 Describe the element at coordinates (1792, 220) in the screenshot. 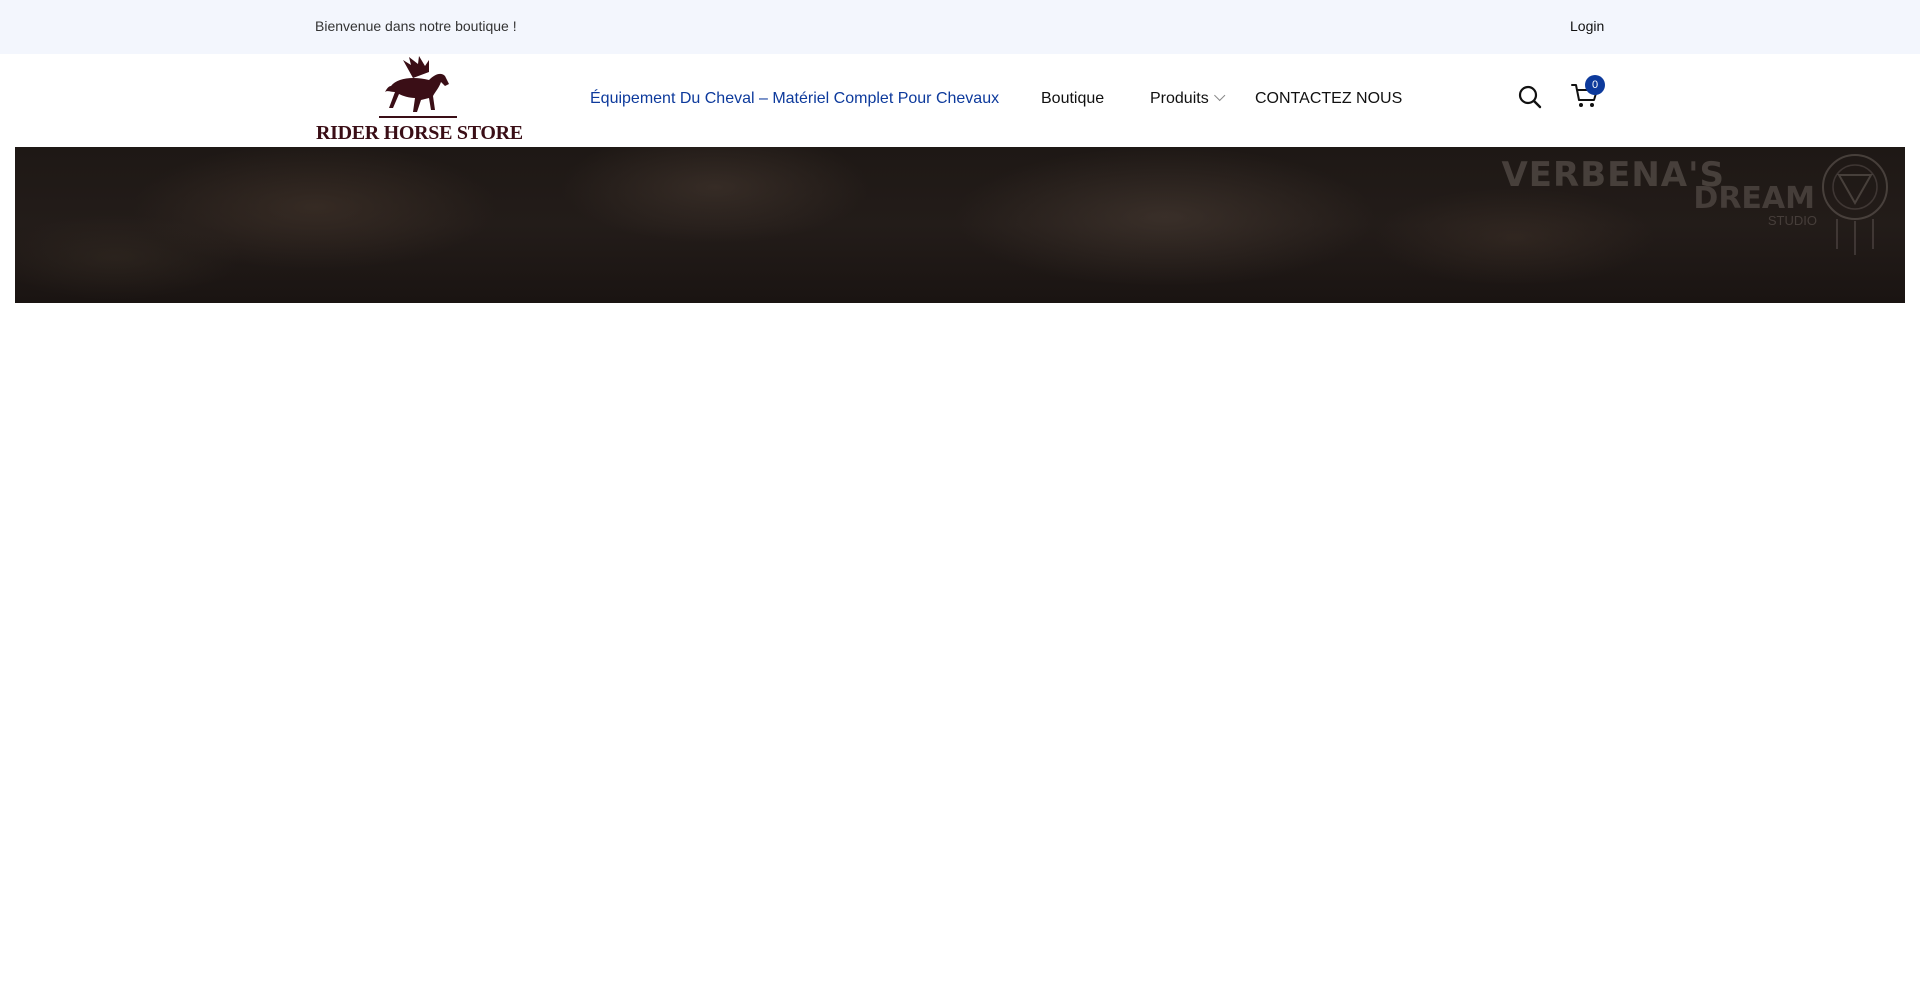

I see `watermark-line-3: STUDIO` at that location.